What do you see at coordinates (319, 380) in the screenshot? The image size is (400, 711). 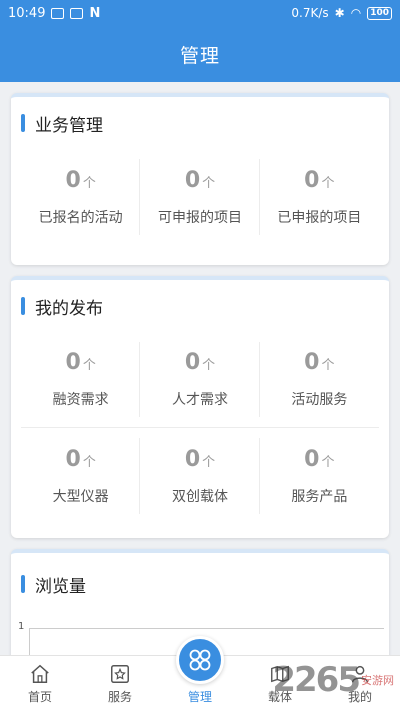 I see `stat-activity-services: 0个 活动服务` at bounding box center [319, 380].